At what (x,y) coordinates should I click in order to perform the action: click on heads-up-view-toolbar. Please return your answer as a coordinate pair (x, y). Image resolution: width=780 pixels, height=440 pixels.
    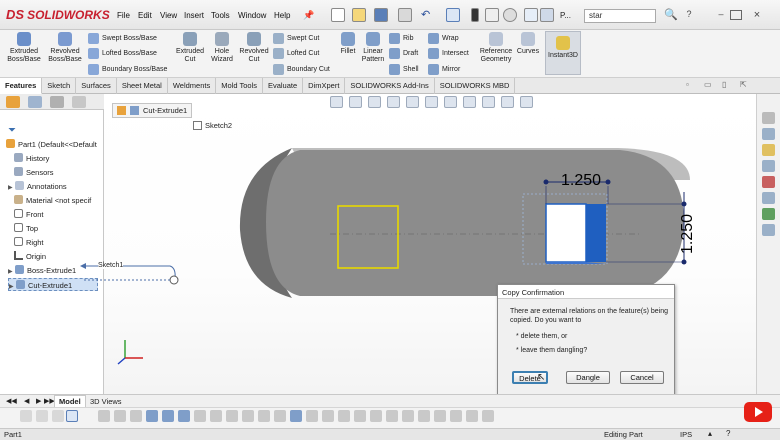
    Looking at the image, I should click on (431, 102).